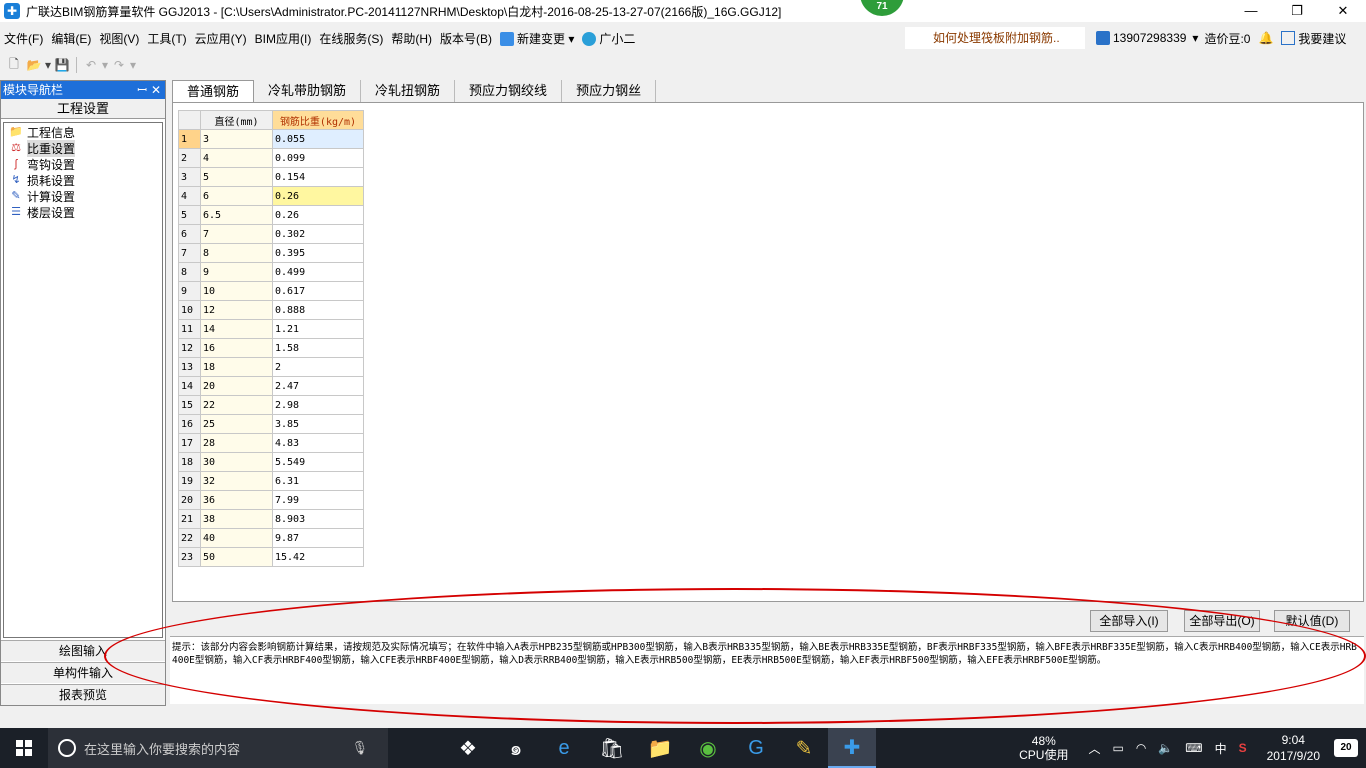  What do you see at coordinates (468, 748) in the screenshot?
I see `task-view-icon: ❖` at bounding box center [468, 748].